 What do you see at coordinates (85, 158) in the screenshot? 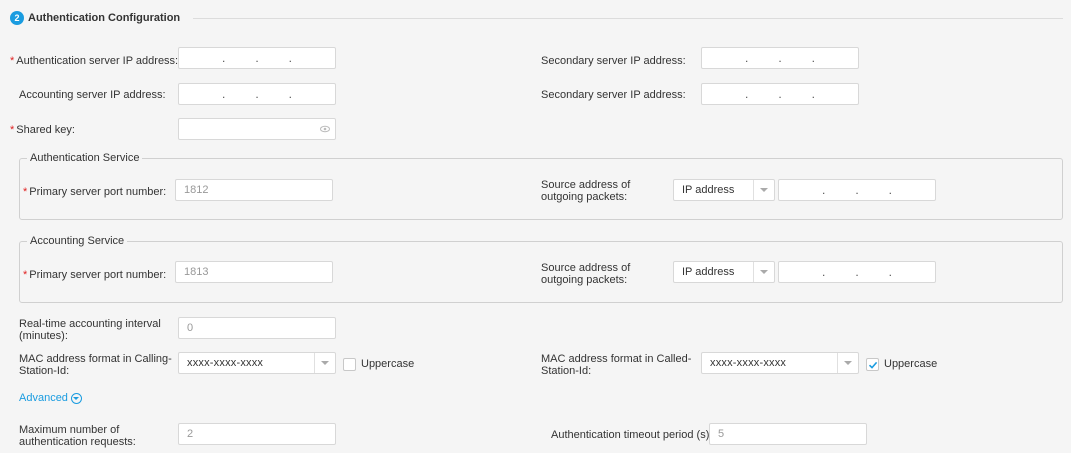
I see `auth-service-legend: Authentication Service` at bounding box center [85, 158].